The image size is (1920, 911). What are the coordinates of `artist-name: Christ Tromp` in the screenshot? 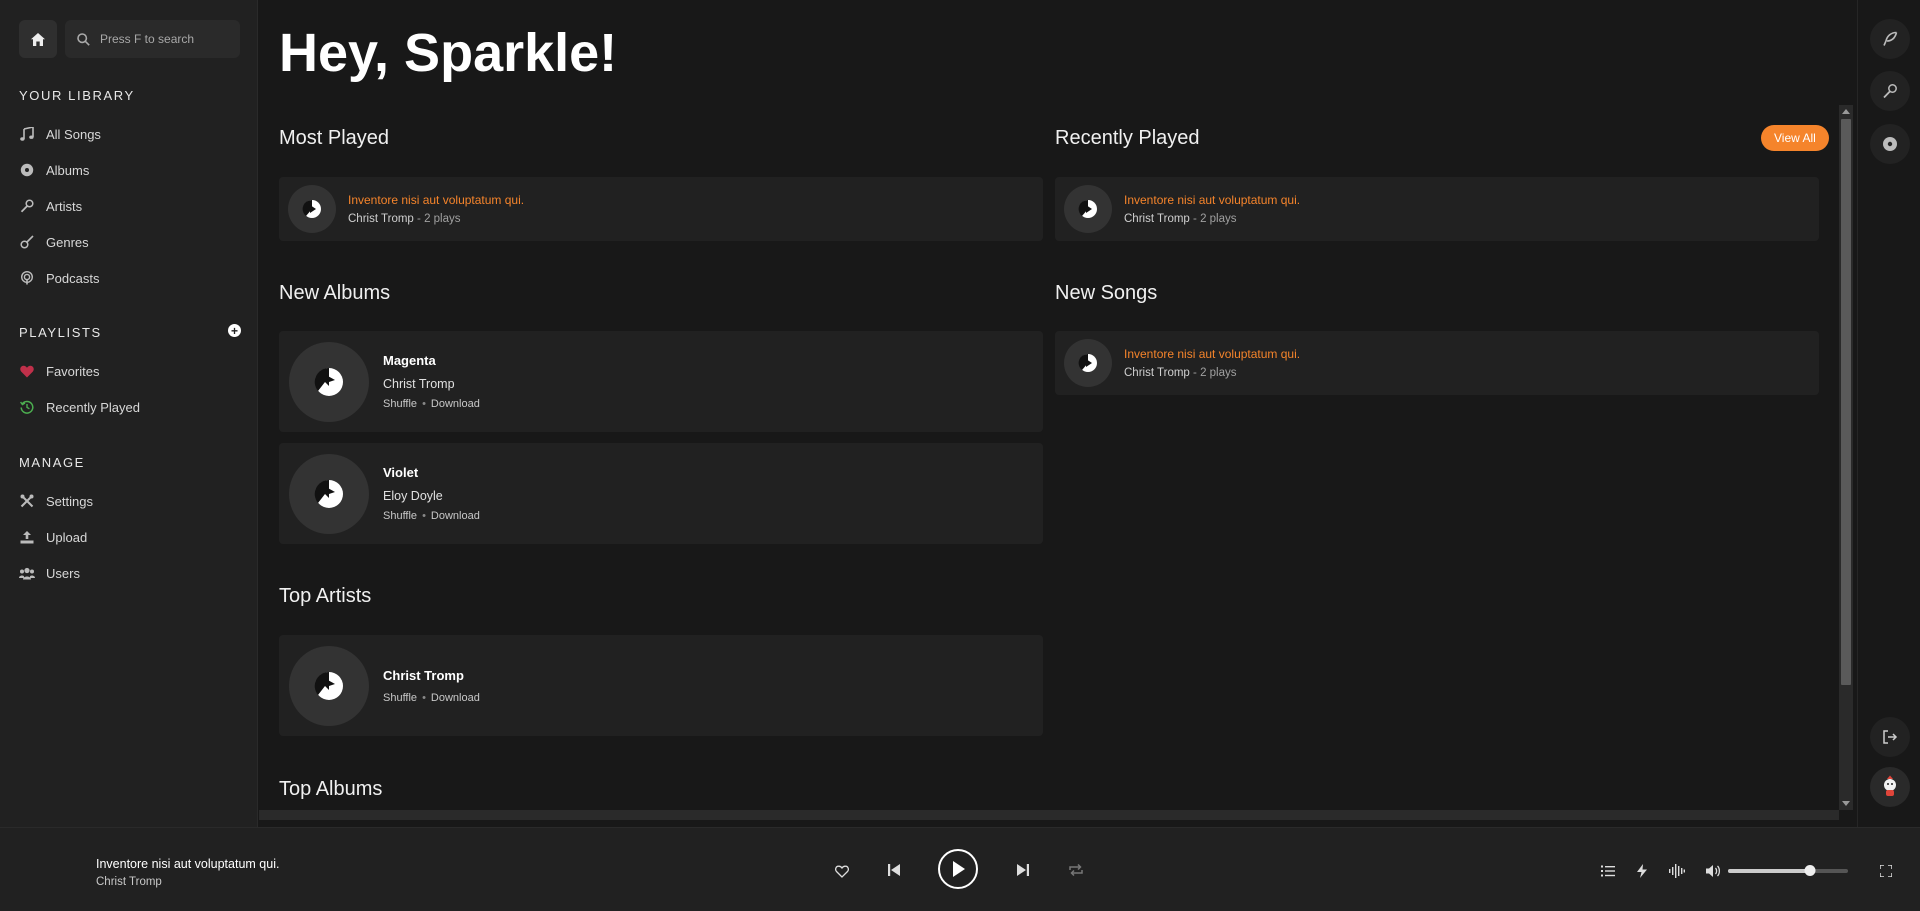 It's located at (431, 675).